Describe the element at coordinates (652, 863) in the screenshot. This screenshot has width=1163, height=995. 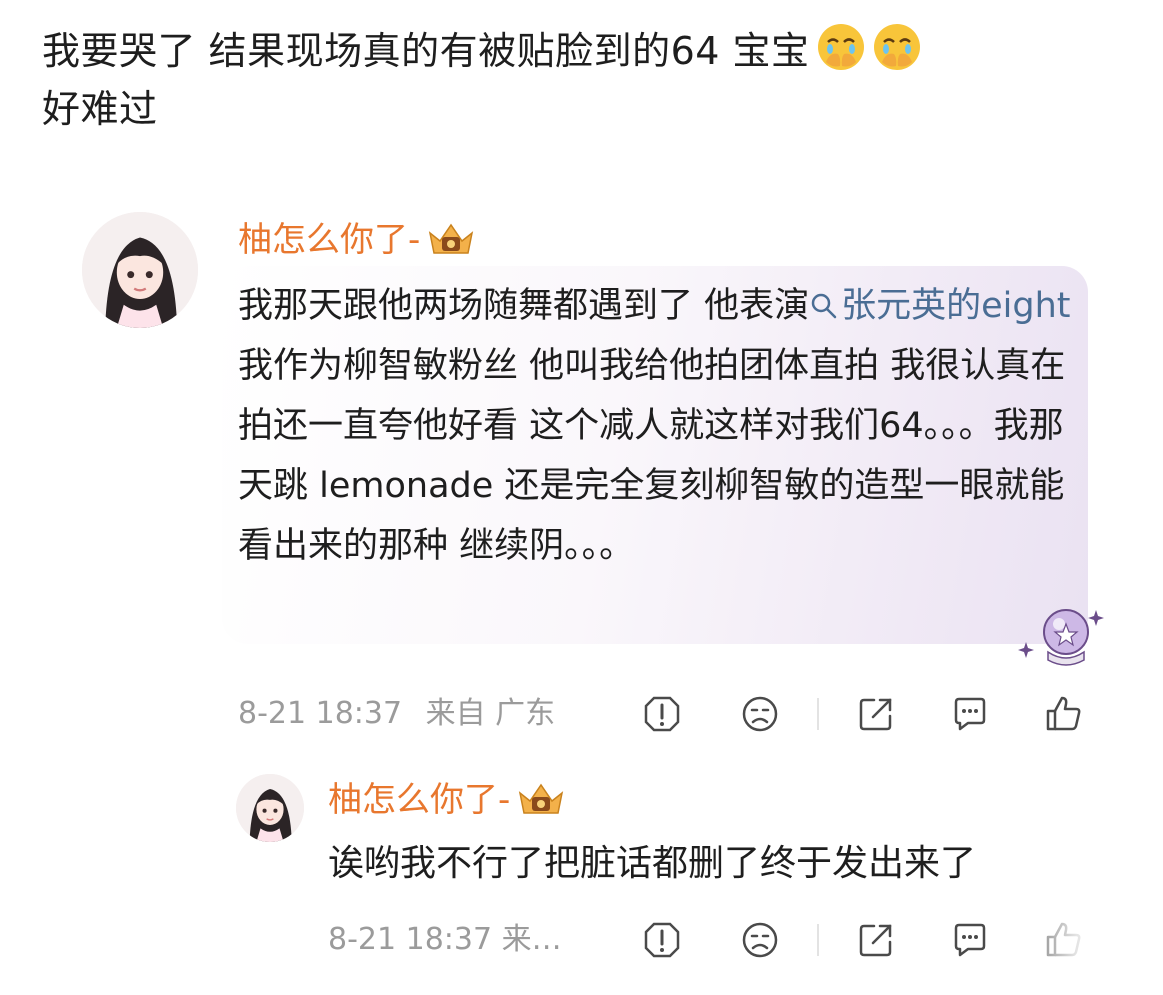
I see `reply-text: 诶哟我不行了把脏话都删了终于发出来了` at that location.